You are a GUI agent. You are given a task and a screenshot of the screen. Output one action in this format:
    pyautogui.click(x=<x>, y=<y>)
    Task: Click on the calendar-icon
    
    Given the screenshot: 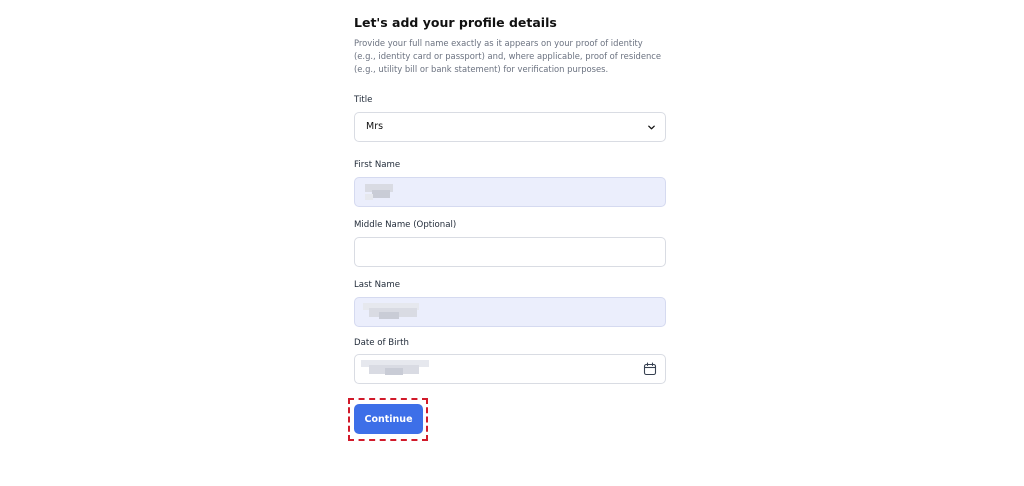 What is the action you would take?
    pyautogui.click(x=650, y=369)
    